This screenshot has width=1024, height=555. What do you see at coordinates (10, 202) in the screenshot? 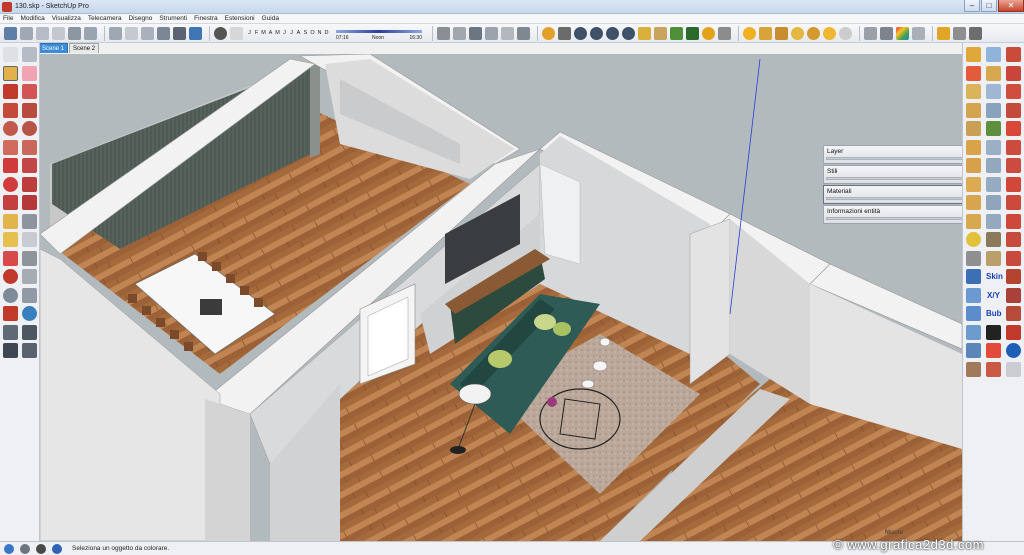
I see `scale-icon` at bounding box center [10, 202].